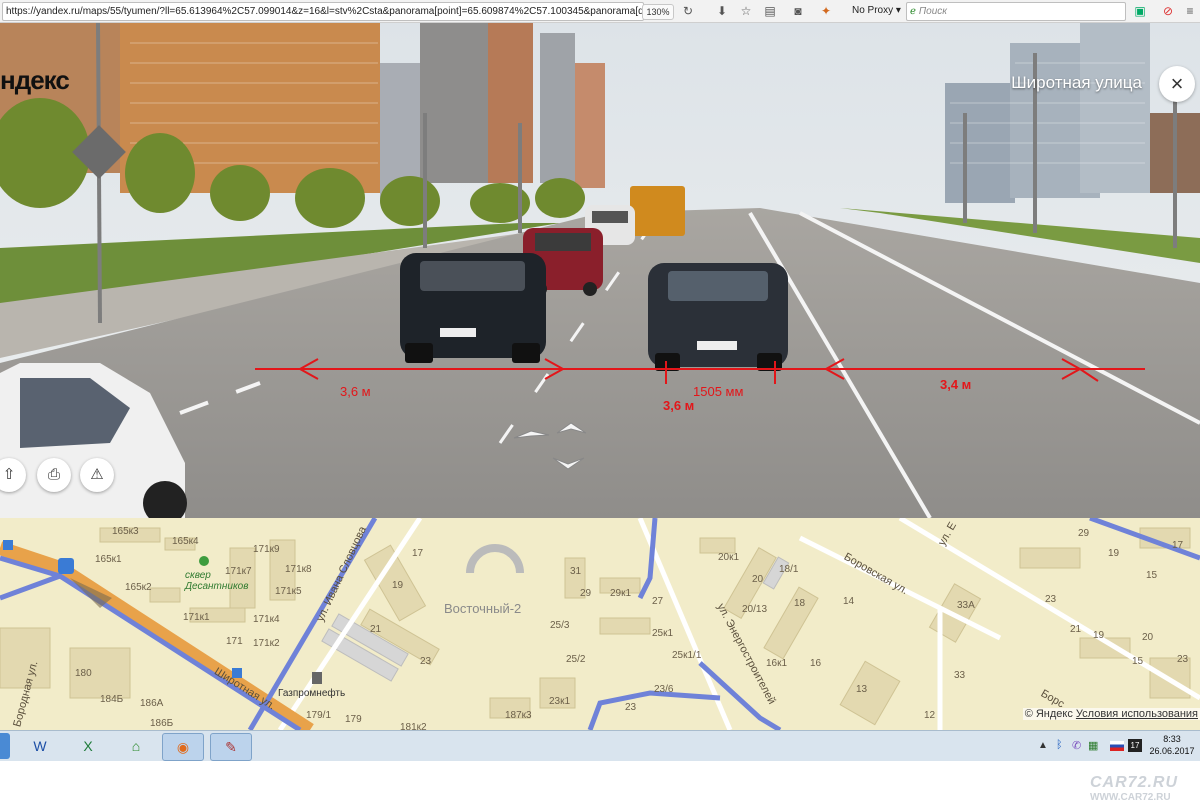 This screenshot has width=1200, height=806. I want to click on tray-app-badge: 17, so click(1135, 745).